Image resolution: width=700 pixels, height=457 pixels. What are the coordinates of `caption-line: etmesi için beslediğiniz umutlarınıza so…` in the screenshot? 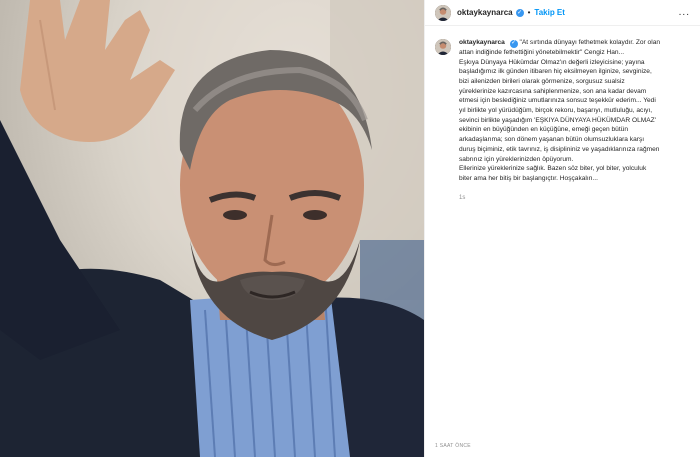 It's located at (557, 101).